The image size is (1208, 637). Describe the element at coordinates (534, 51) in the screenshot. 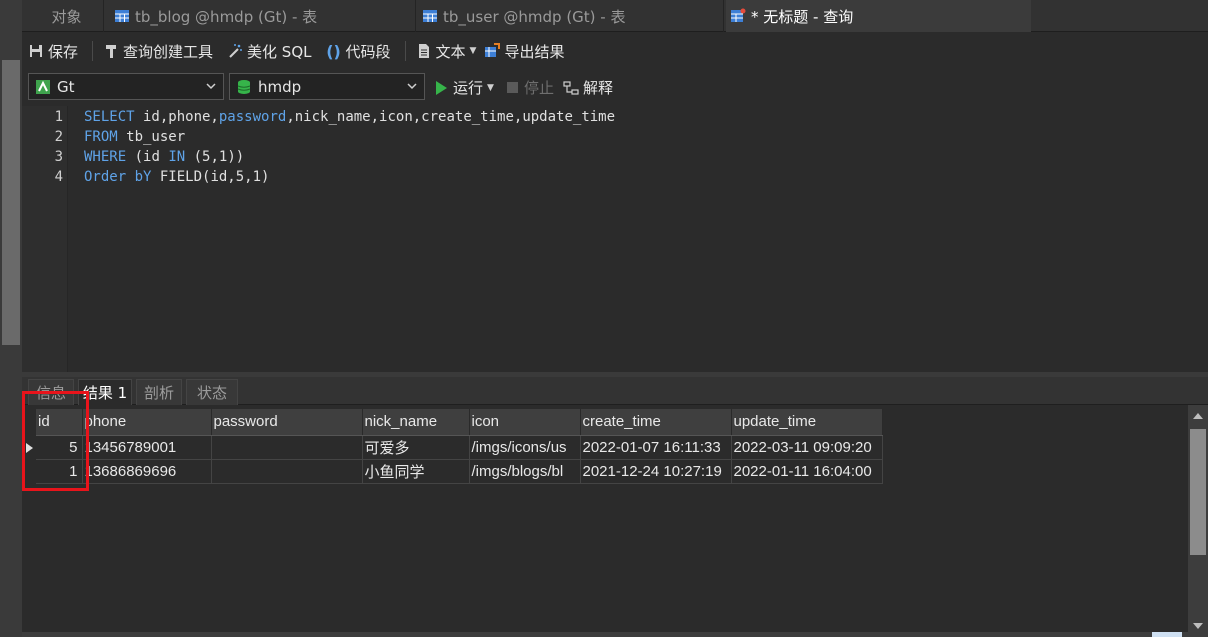

I see `export-results-label: 导出结果` at that location.